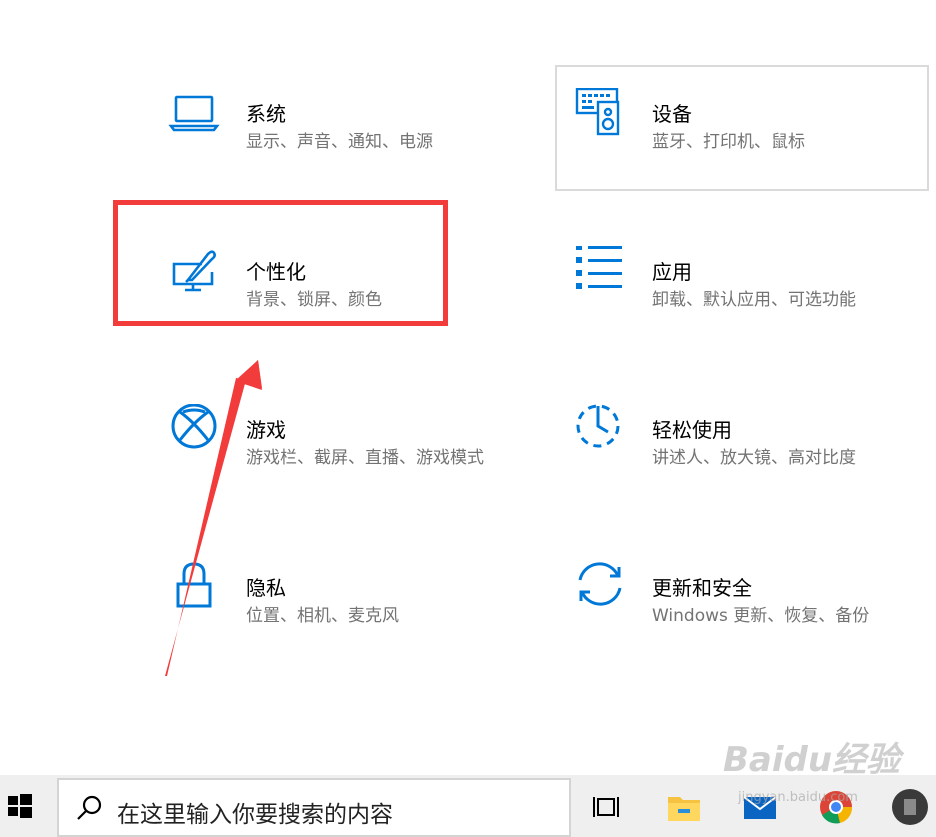 Image resolution: width=936 pixels, height=837 pixels. I want to click on tile-title: 应用, so click(672, 272).